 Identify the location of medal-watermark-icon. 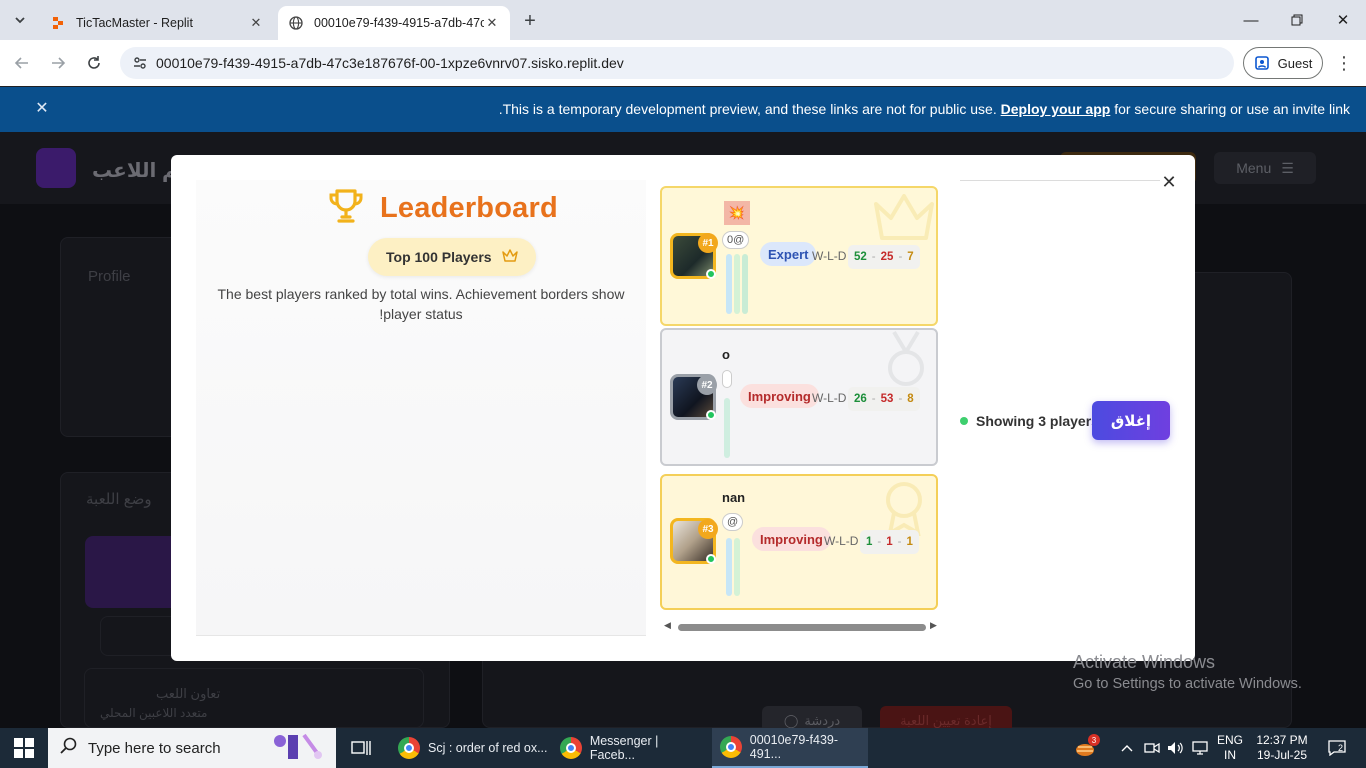
(906, 358).